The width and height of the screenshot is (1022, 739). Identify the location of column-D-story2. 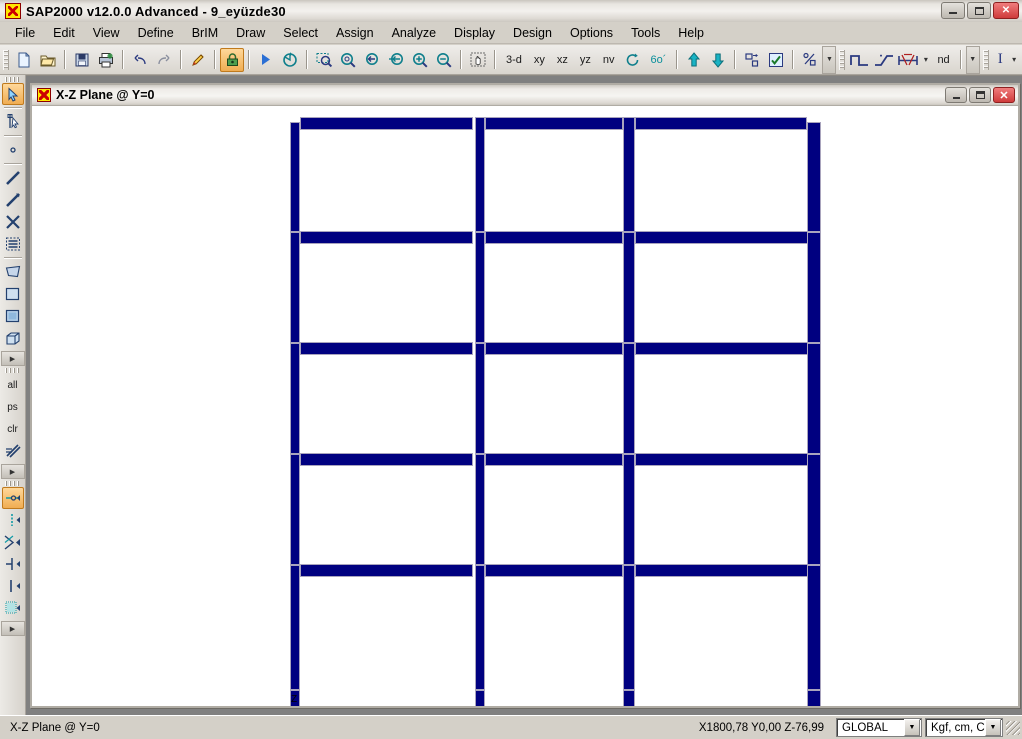
(814, 509).